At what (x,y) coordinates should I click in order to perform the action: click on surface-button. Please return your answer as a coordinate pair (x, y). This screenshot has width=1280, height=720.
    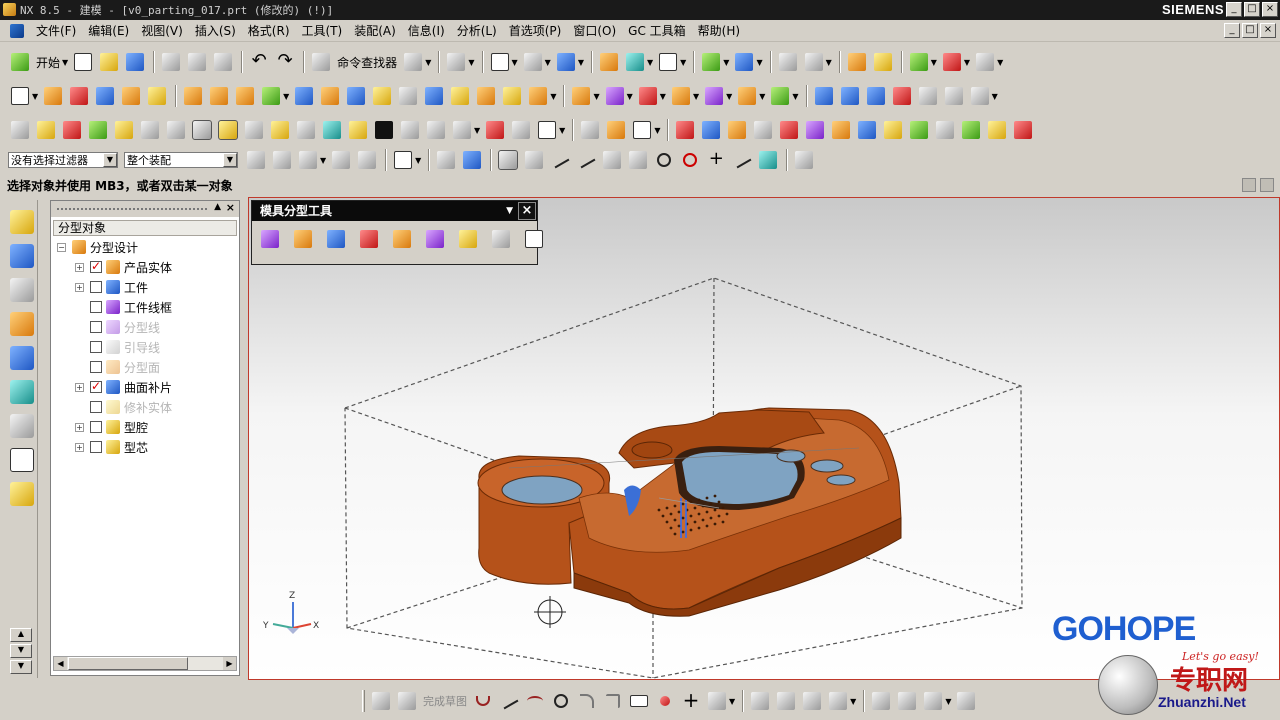
    Looking at the image, I should click on (824, 96).